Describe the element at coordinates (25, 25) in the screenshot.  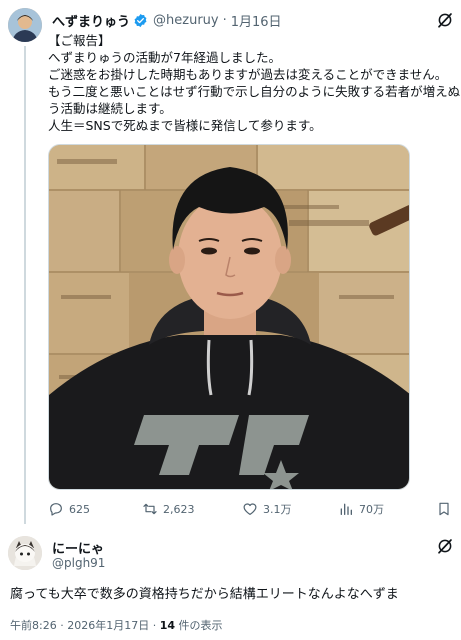
I see `author-avatar` at that location.